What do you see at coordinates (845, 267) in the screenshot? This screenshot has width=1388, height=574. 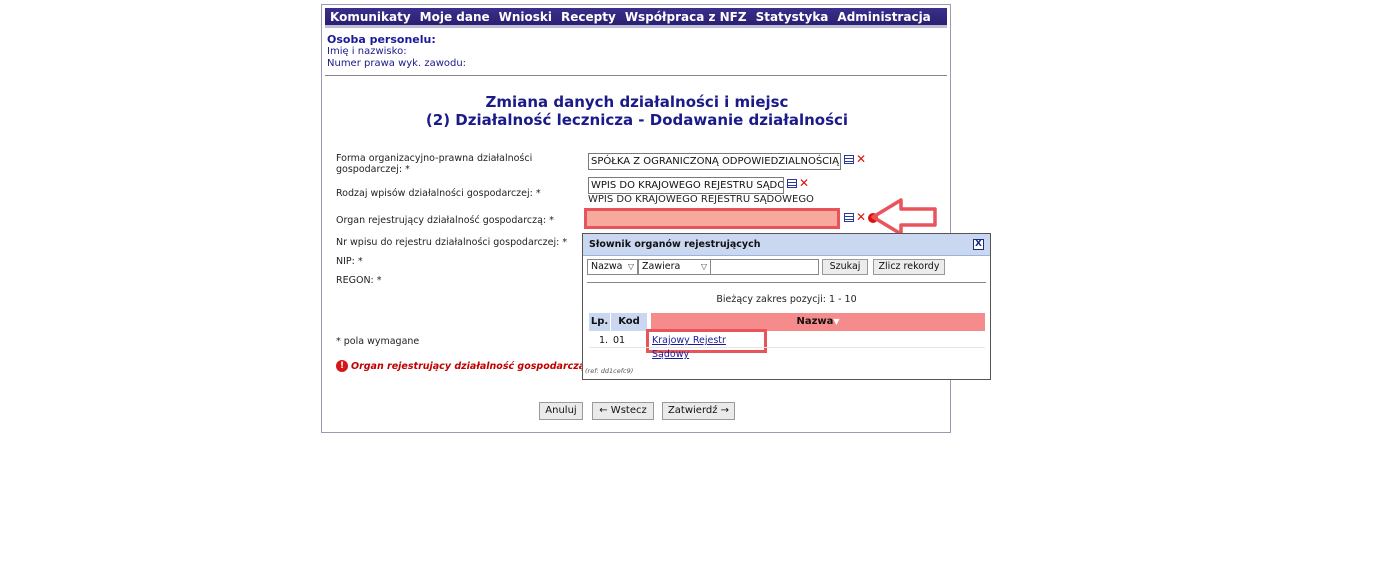 I see `search-button: Szukaj` at bounding box center [845, 267].